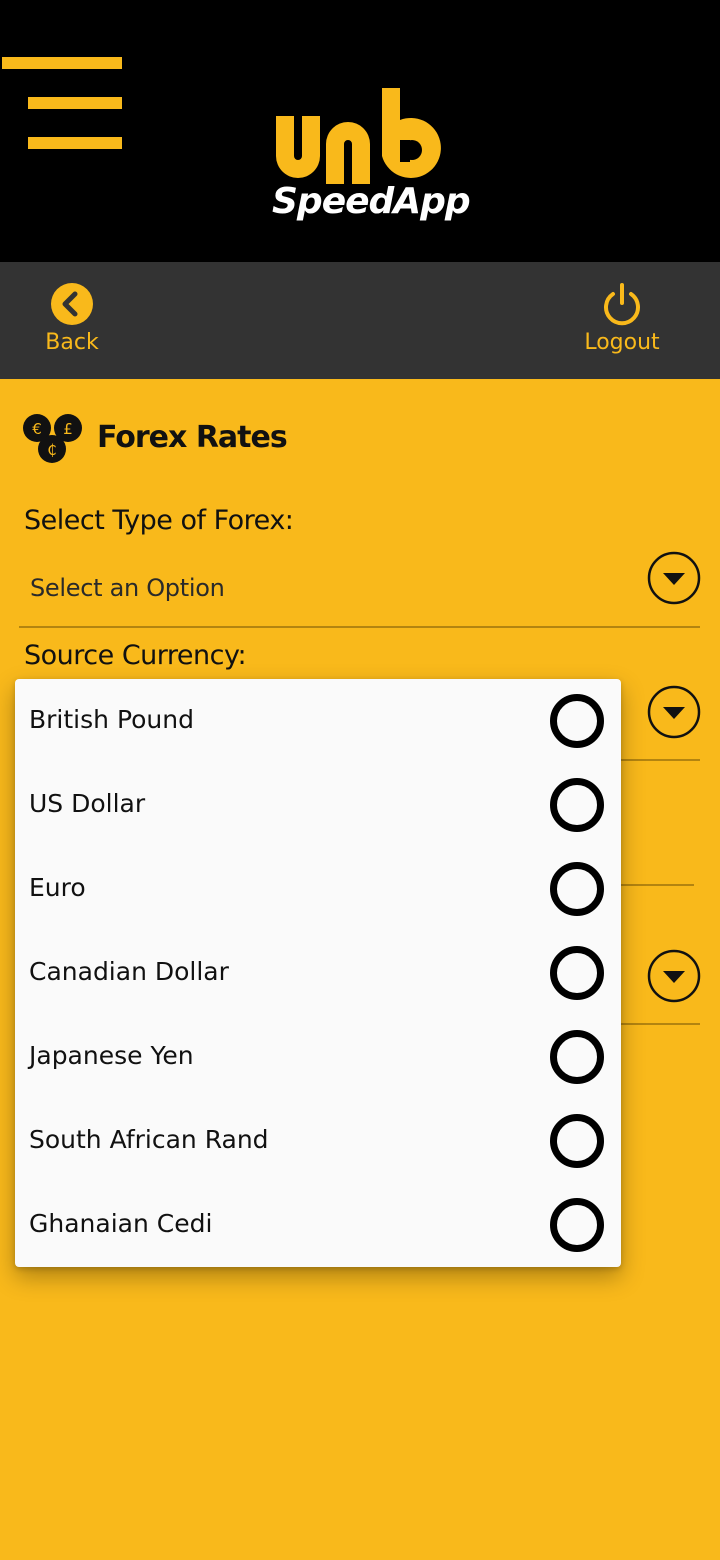  What do you see at coordinates (111, 719) in the screenshot?
I see `option-label: British Pound` at bounding box center [111, 719].